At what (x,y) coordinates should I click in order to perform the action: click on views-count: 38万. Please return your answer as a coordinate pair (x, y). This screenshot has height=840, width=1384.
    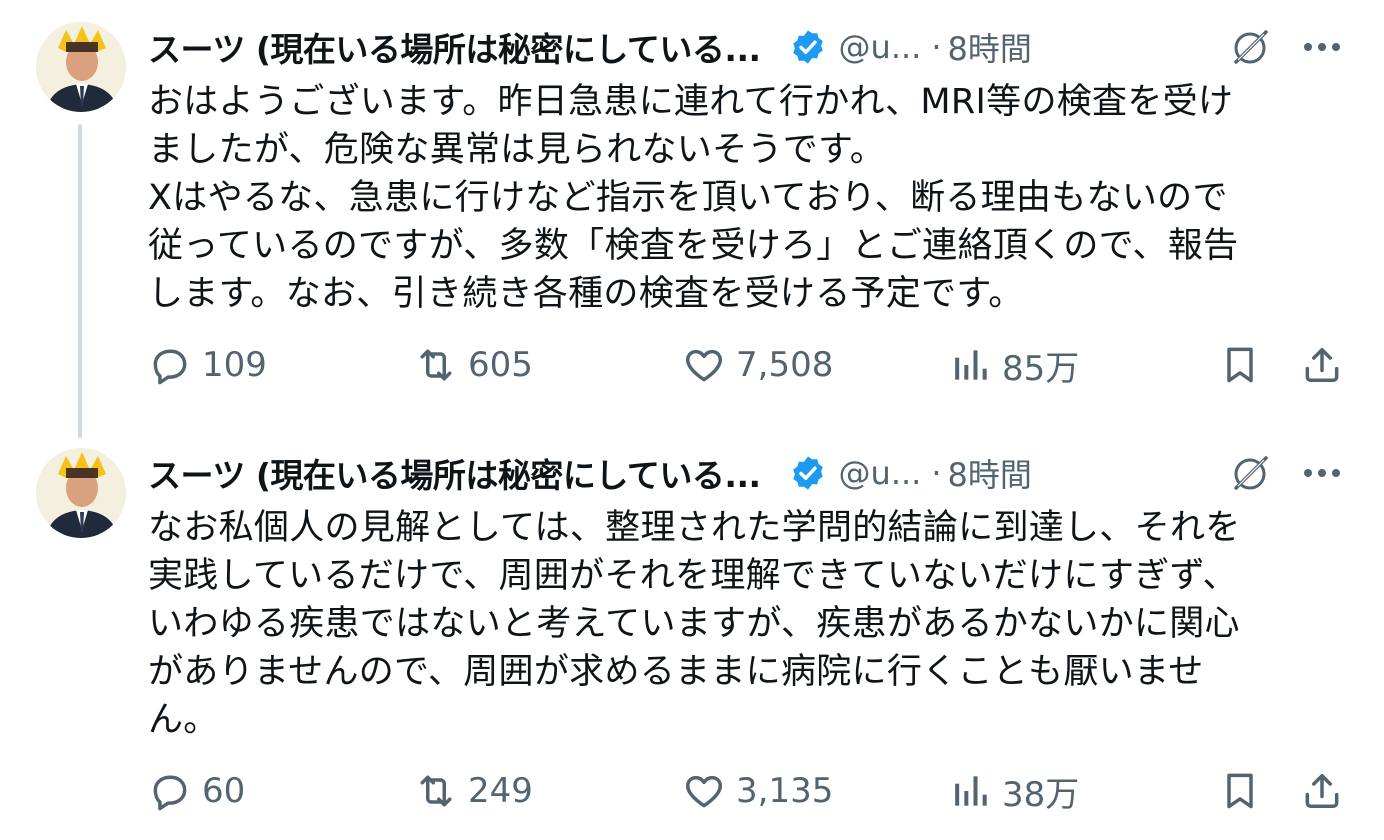
    Looking at the image, I should click on (1041, 794).